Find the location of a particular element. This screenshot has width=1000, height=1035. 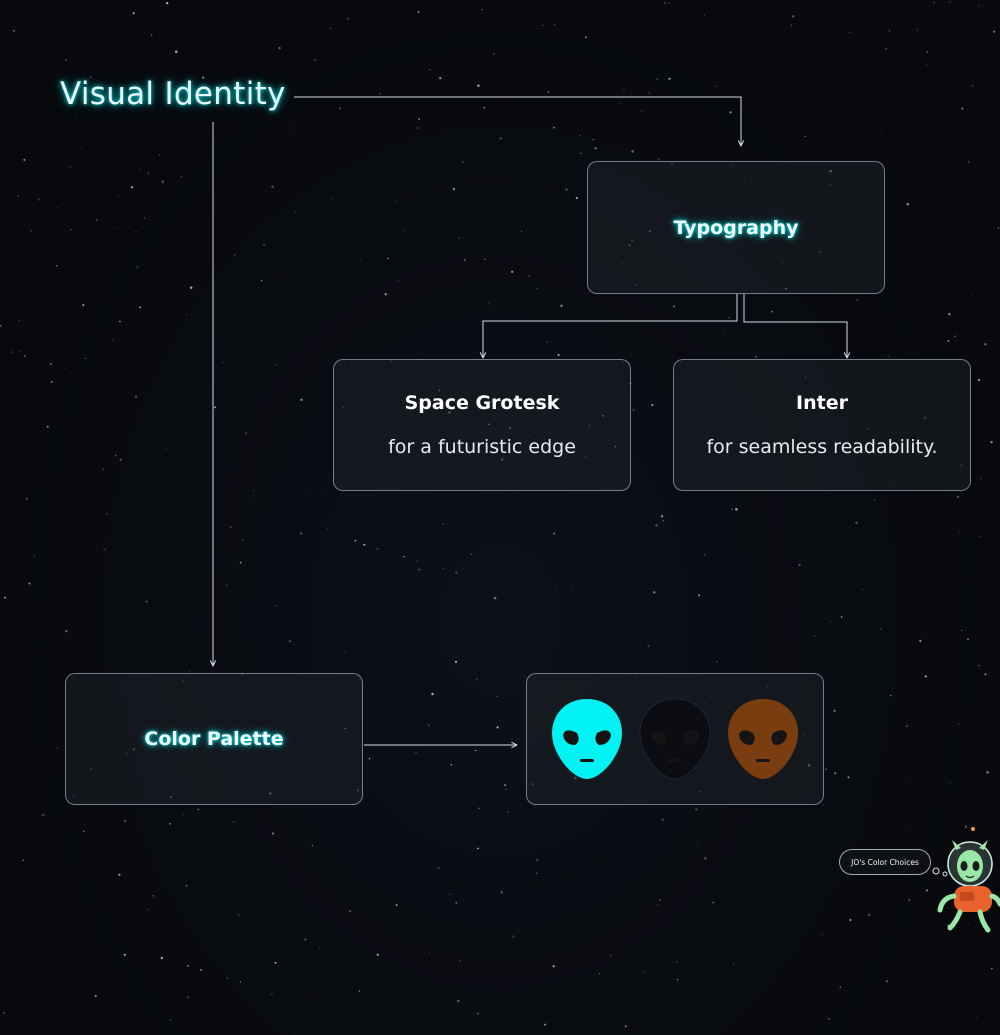

connector-typography-to-inter is located at coordinates (795, 326).